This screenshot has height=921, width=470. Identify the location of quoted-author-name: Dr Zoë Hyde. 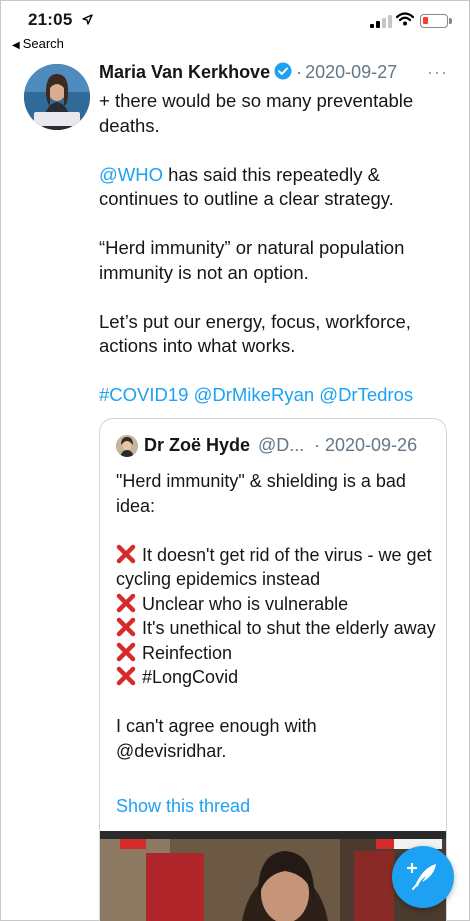
(197, 445).